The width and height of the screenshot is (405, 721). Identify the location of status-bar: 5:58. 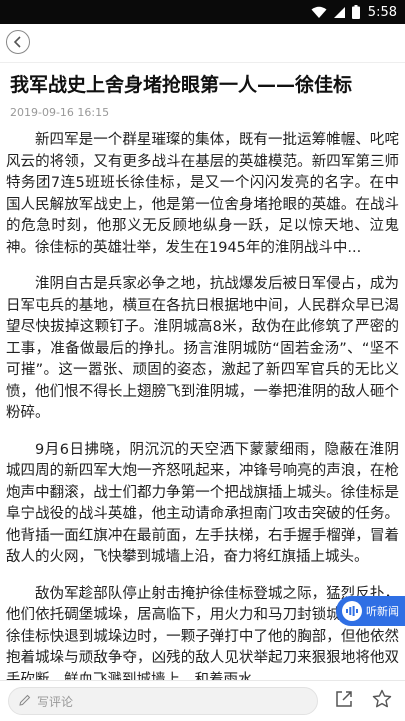
(202, 12).